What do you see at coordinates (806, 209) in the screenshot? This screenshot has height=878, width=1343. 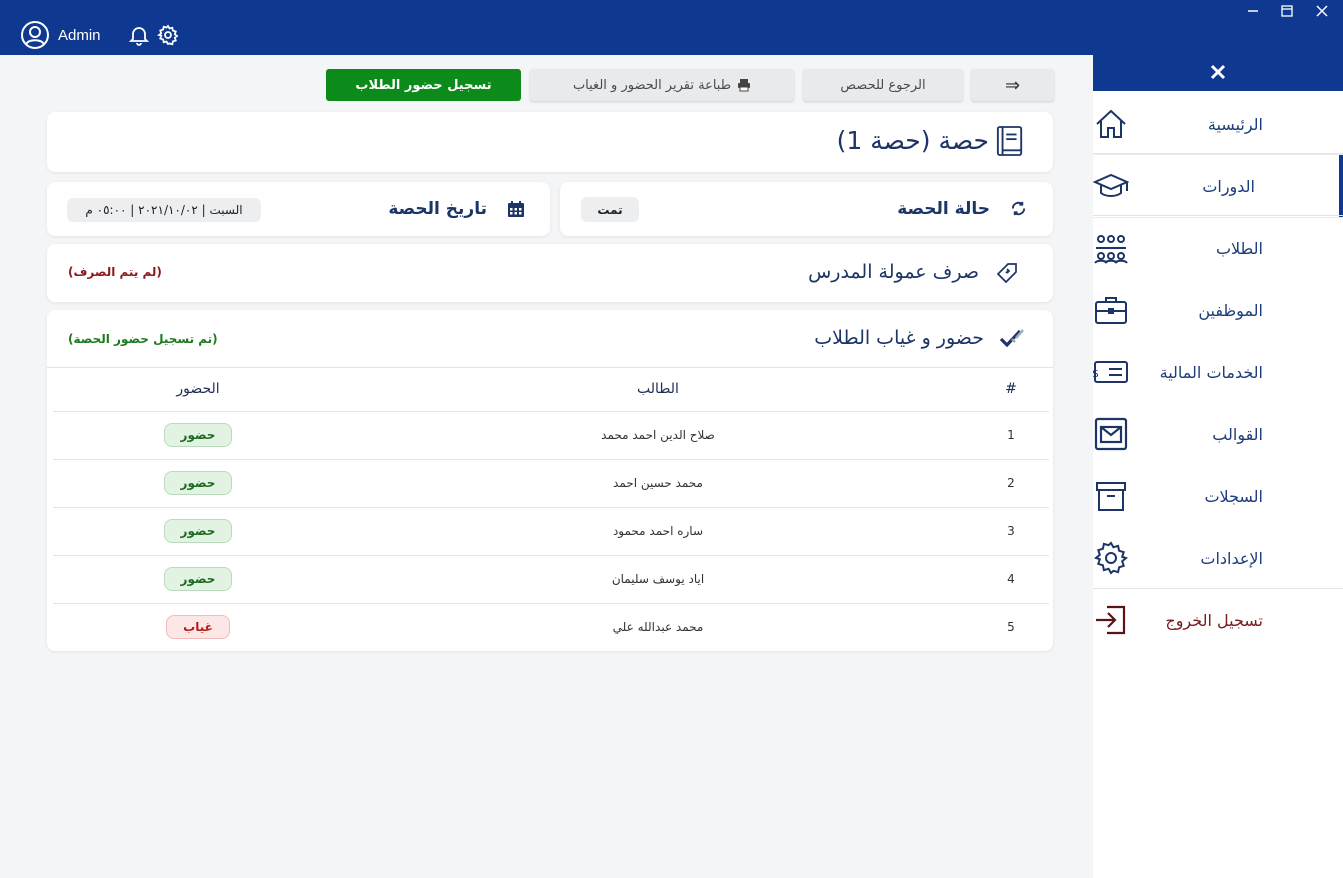 I see `session-status-card: حالة الحصة تمت` at bounding box center [806, 209].